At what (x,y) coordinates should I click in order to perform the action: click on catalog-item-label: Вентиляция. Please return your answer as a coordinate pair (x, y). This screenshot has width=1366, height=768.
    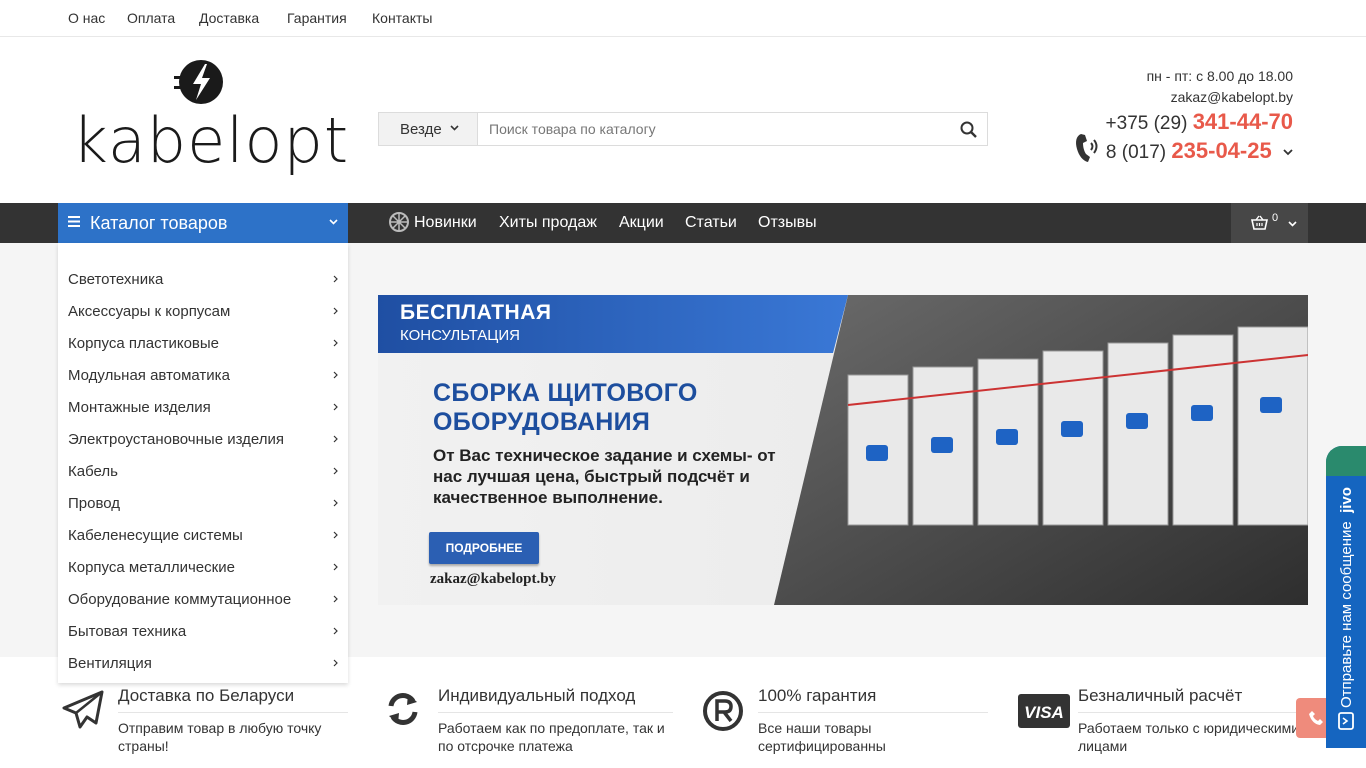
    Looking at the image, I should click on (110, 663).